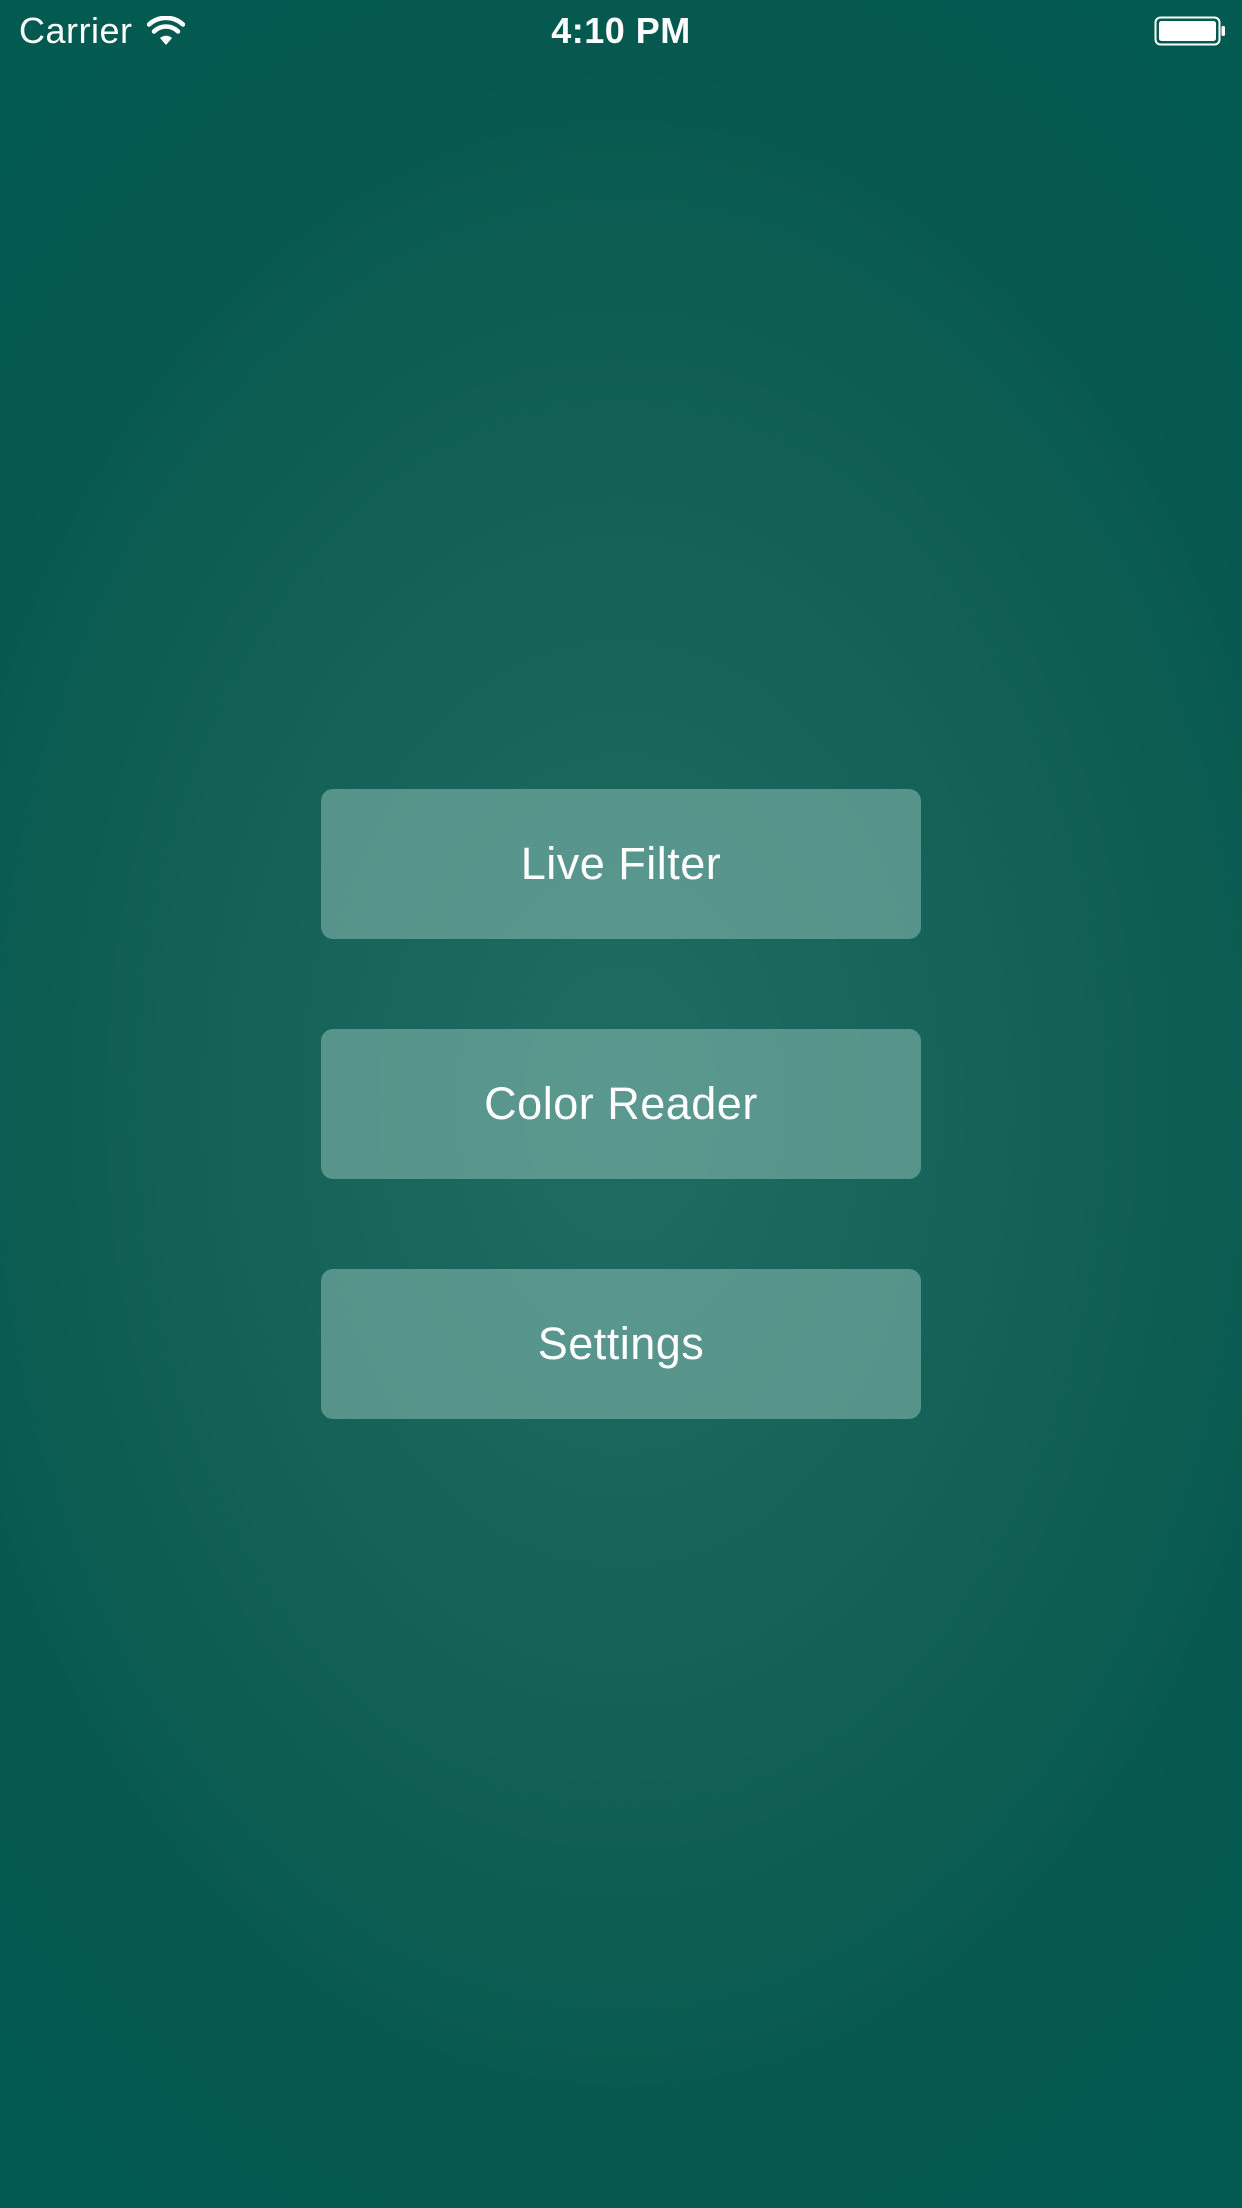 The width and height of the screenshot is (1242, 2208). I want to click on settings-button: Settings, so click(621, 1344).